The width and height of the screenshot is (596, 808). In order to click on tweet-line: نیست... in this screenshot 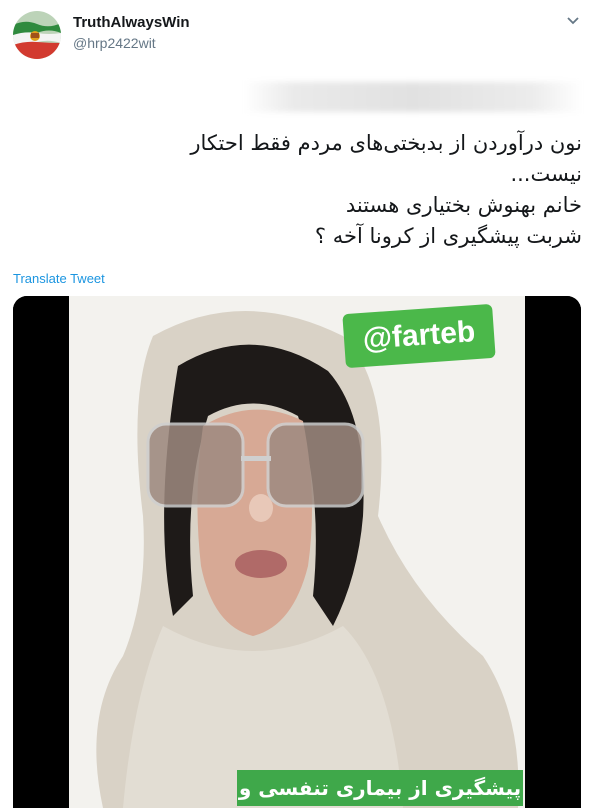, I will do `click(546, 174)`.